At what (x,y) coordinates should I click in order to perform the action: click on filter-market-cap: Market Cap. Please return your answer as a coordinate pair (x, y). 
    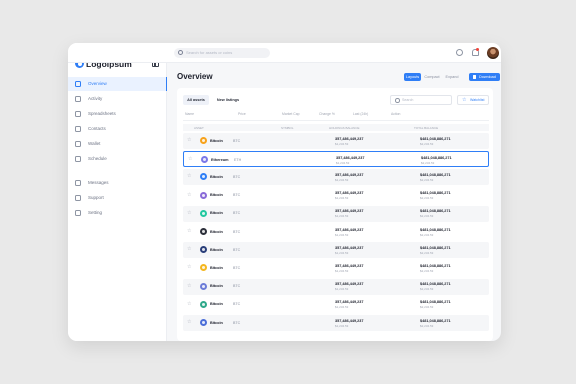
    Looking at the image, I should click on (291, 114).